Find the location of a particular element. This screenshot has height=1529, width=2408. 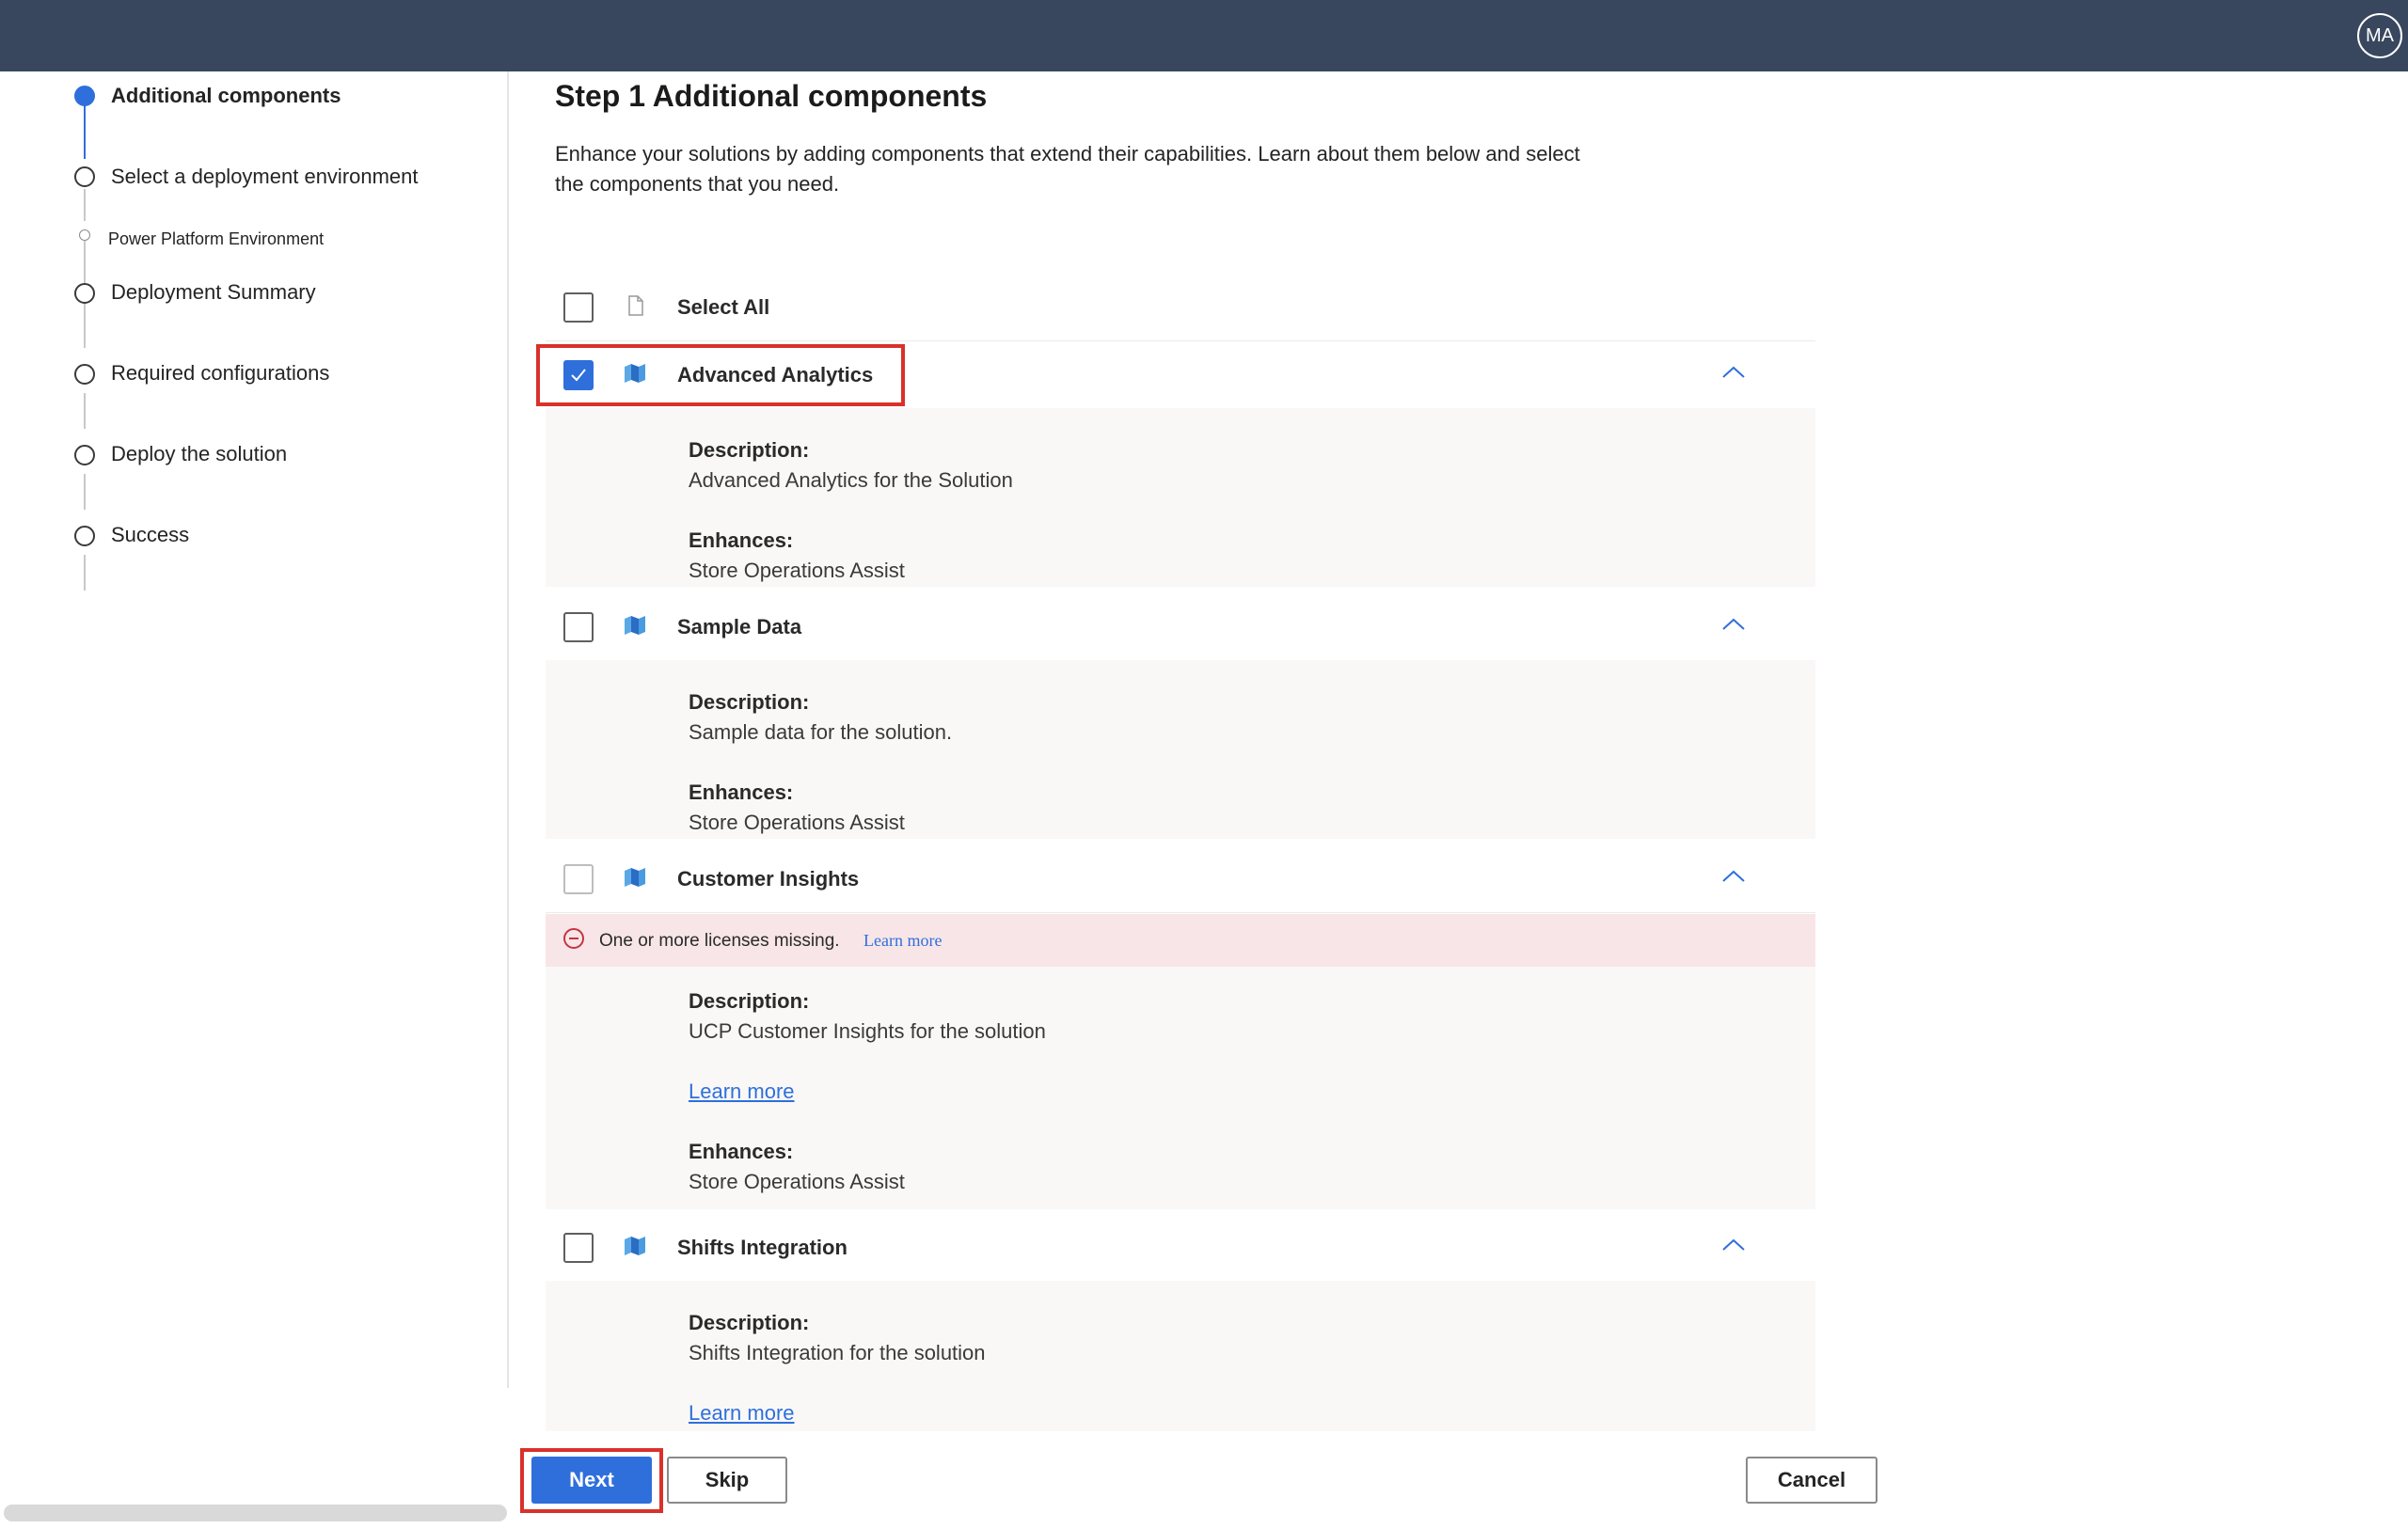

substep-indicator is located at coordinates (85, 235).